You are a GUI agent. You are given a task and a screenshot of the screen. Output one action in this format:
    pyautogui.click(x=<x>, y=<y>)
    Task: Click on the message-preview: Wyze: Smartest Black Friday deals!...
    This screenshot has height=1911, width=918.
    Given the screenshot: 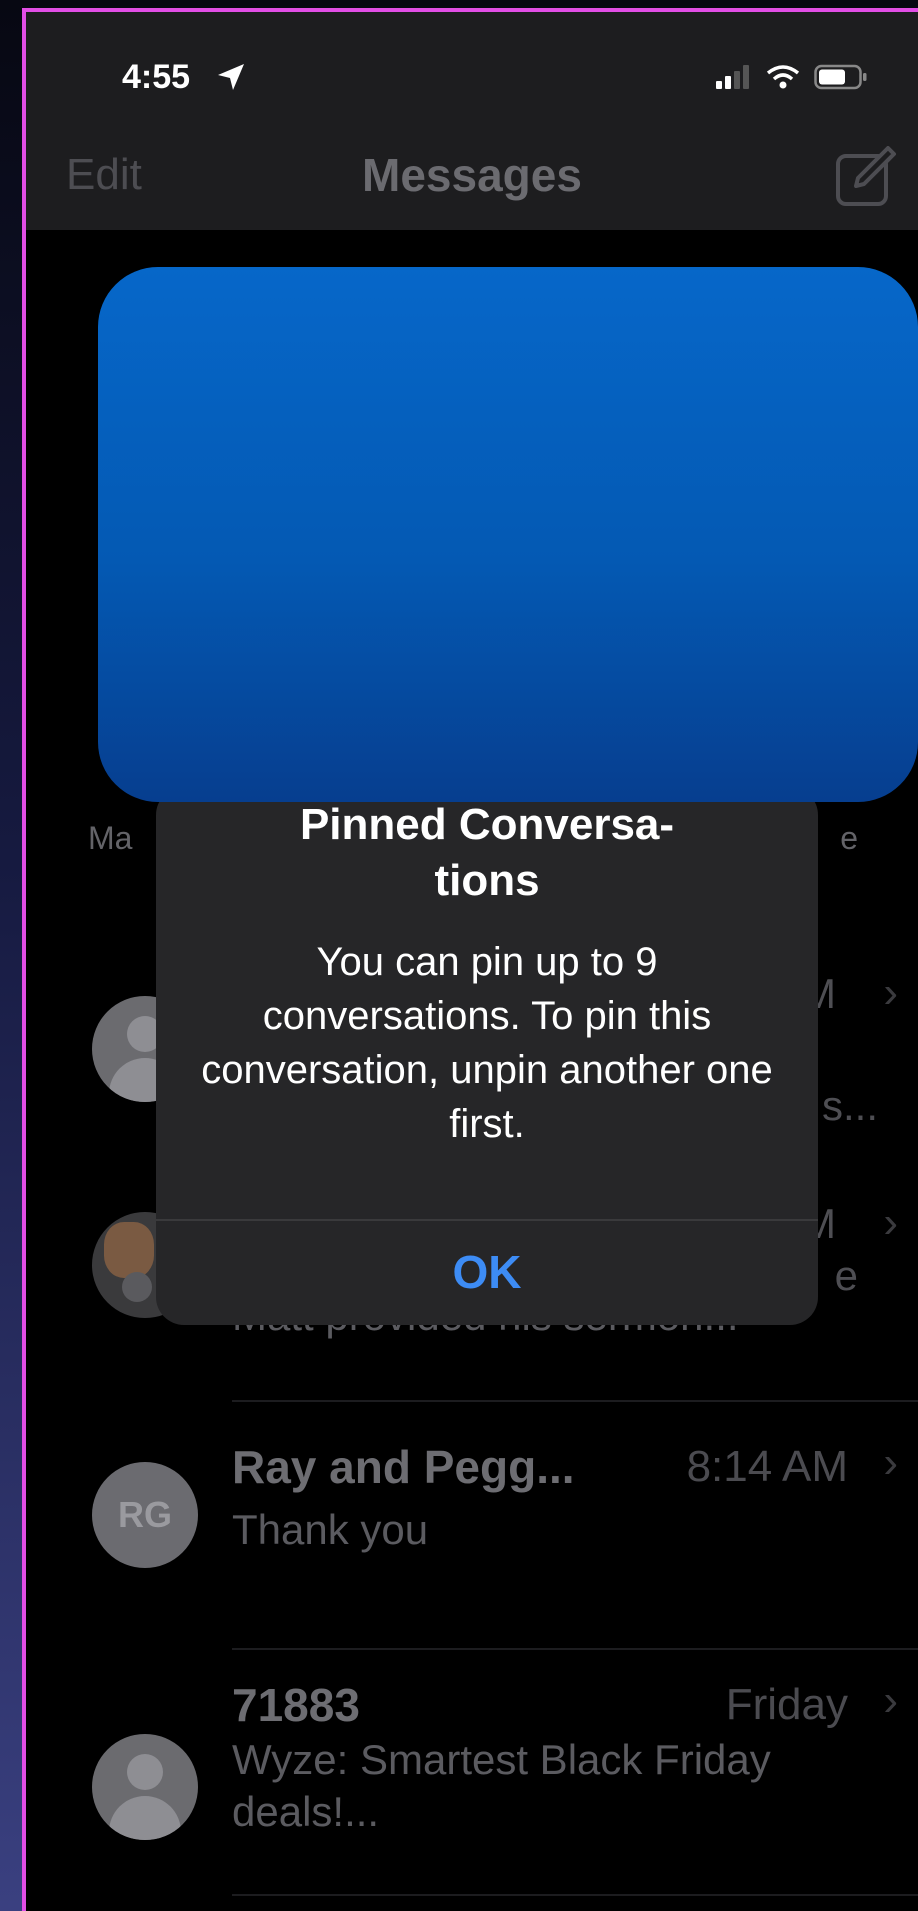 What is the action you would take?
    pyautogui.click(x=501, y=1785)
    